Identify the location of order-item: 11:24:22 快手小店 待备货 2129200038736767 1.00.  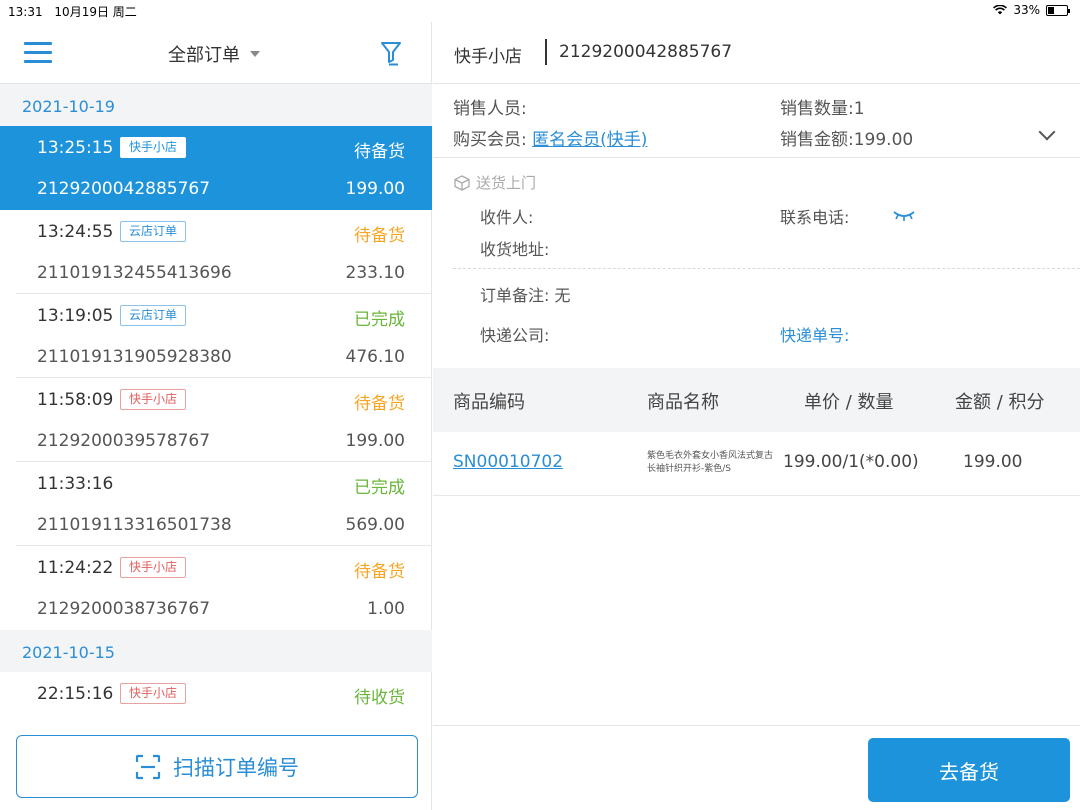
(224, 588).